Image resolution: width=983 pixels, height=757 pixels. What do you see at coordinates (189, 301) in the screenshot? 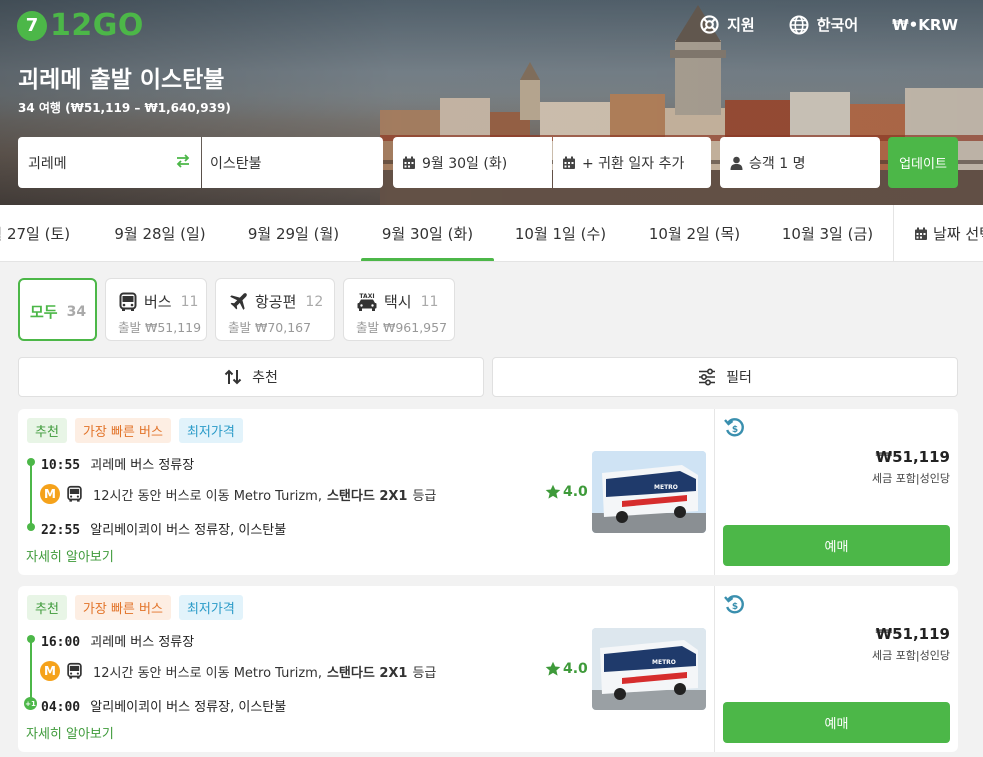
I see `mode-bus-count: 11` at bounding box center [189, 301].